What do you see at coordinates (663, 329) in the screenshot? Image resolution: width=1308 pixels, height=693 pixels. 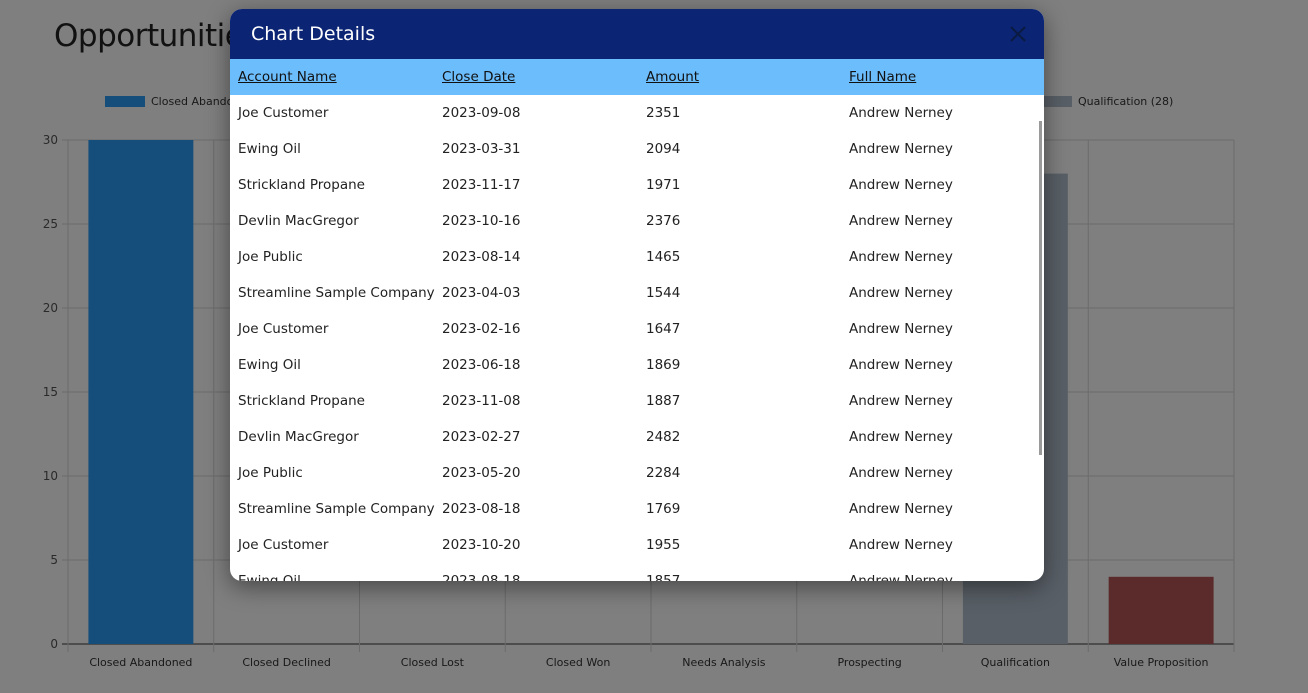 I see `cell-amount: 1647` at bounding box center [663, 329].